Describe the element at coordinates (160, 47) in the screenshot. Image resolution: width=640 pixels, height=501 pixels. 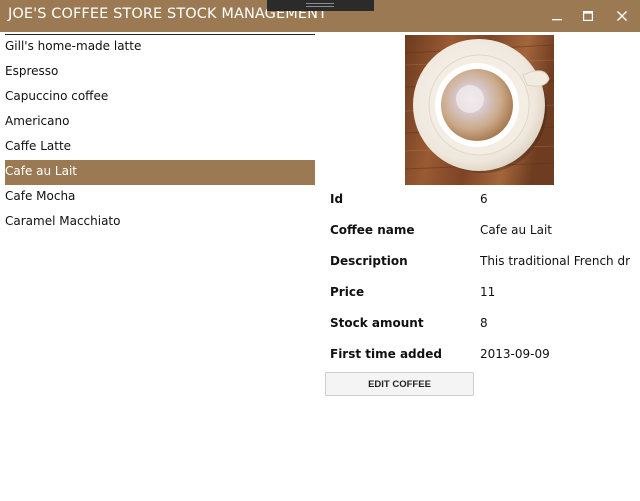
I see `list-item: Gill's home-made latte` at that location.